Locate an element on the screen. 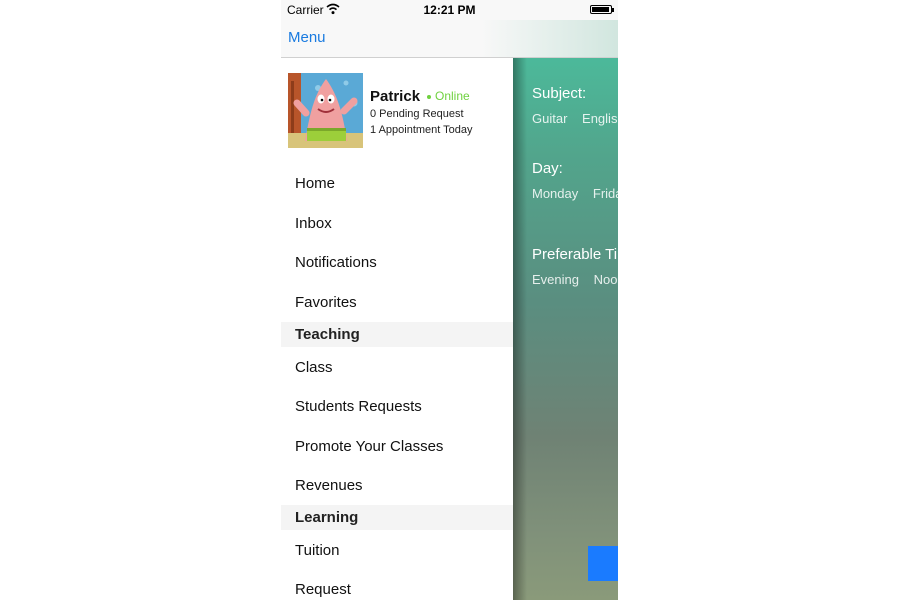 Image resolution: width=900 pixels, height=600 pixels. subject-value: Guitar is located at coordinates (550, 118).